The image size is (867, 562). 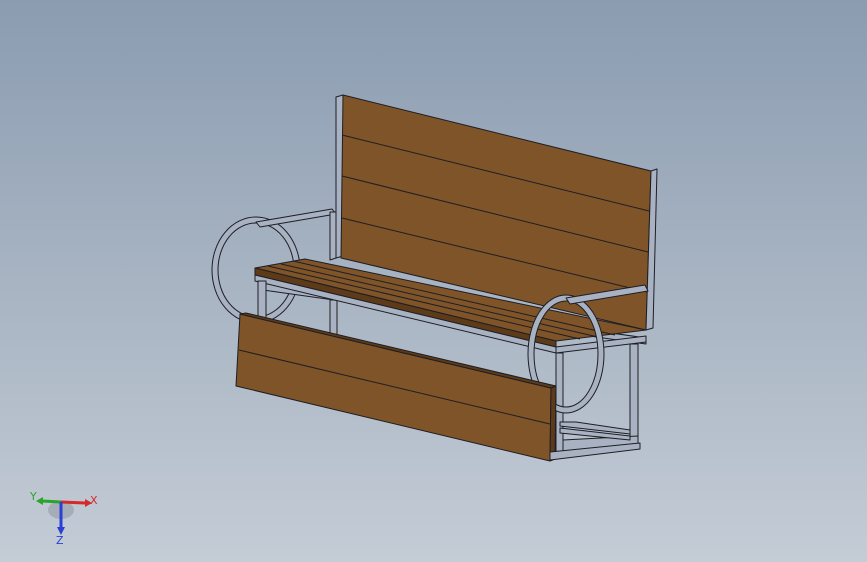 I want to click on reference-triad: X Y Z, so click(x=63, y=518).